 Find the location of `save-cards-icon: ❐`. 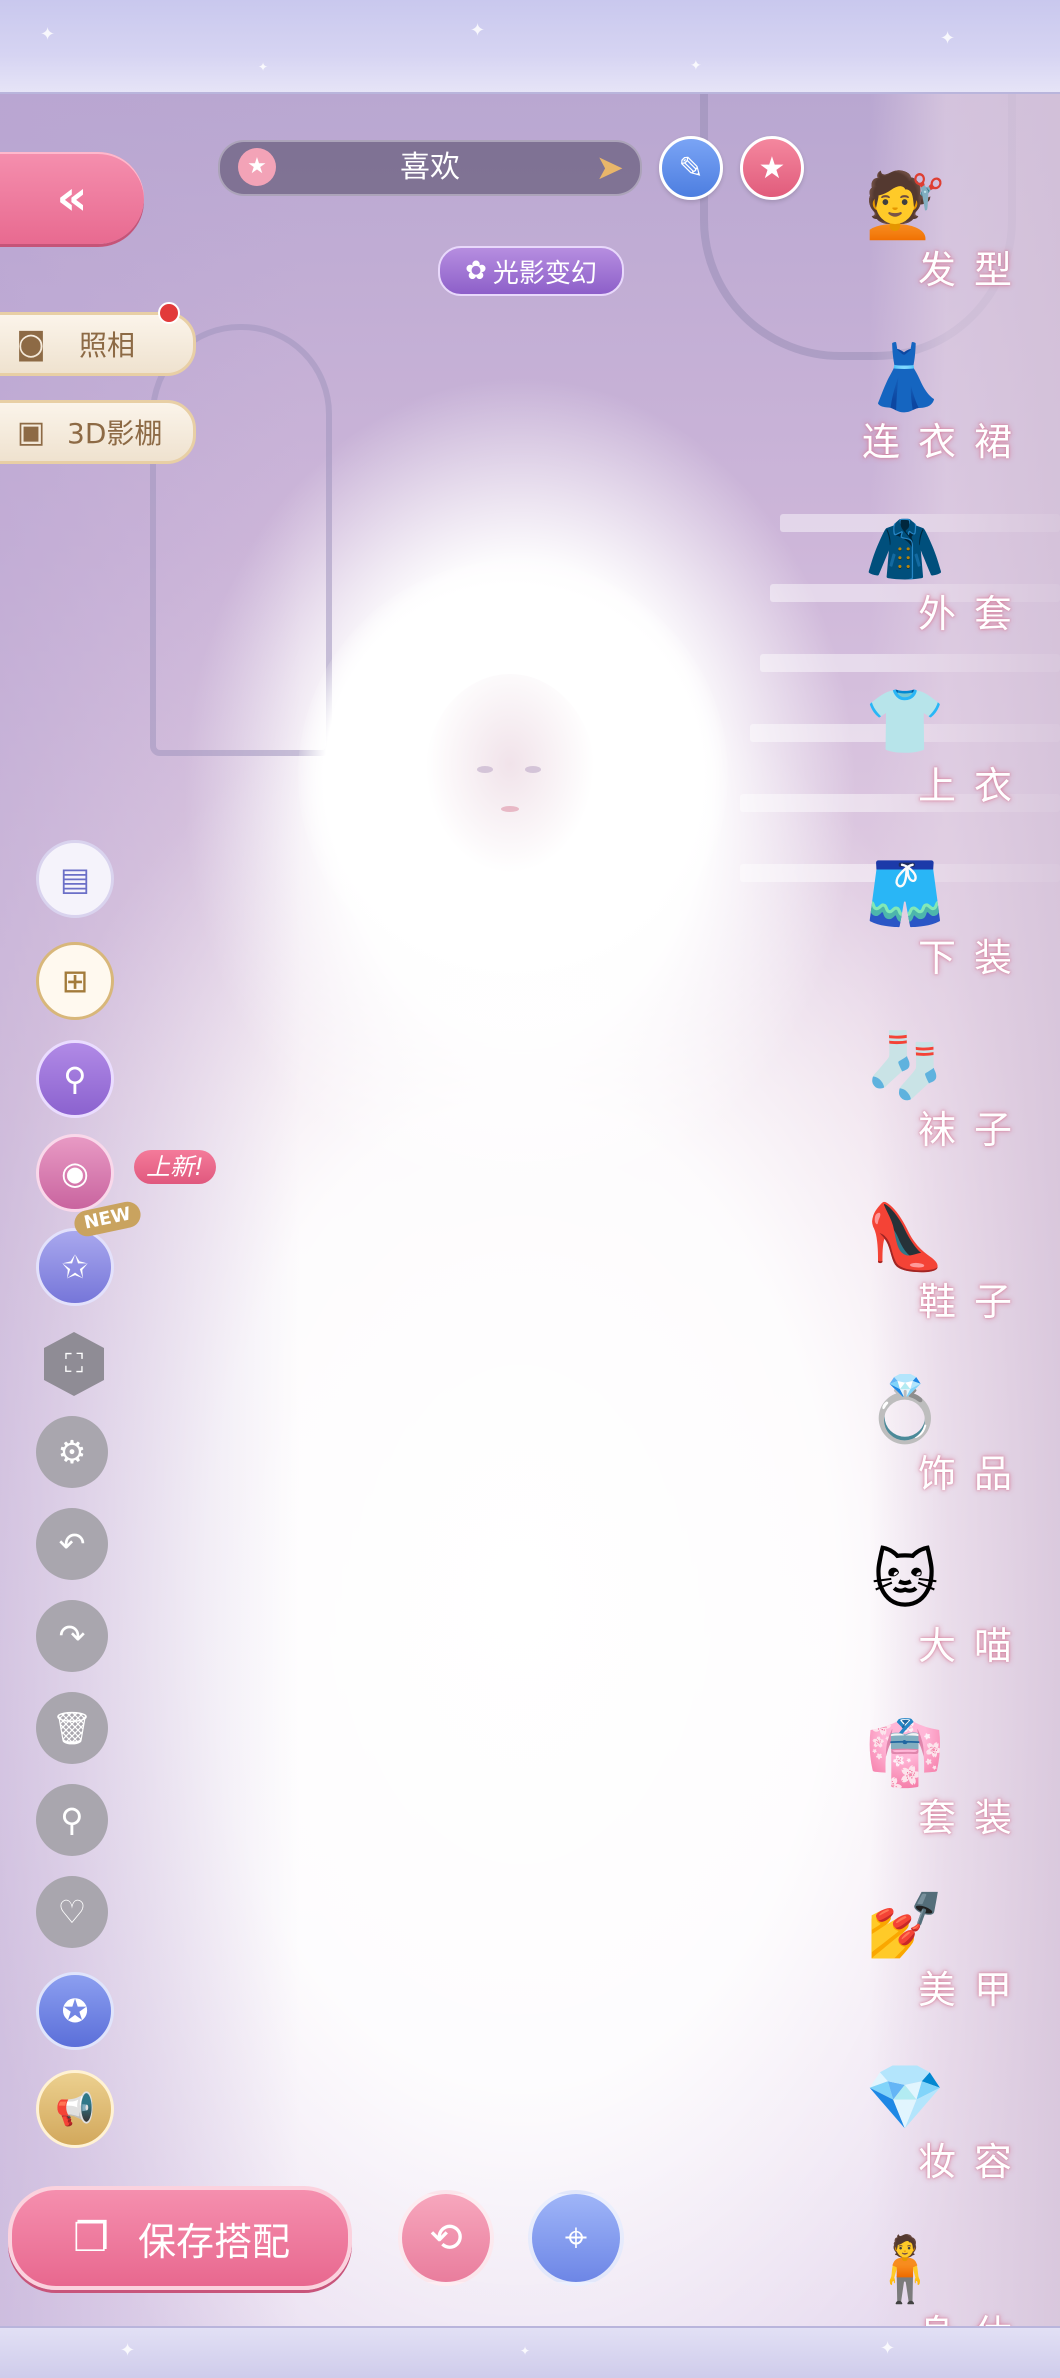

save-cards-icon: ❐ is located at coordinates (91, 2238).